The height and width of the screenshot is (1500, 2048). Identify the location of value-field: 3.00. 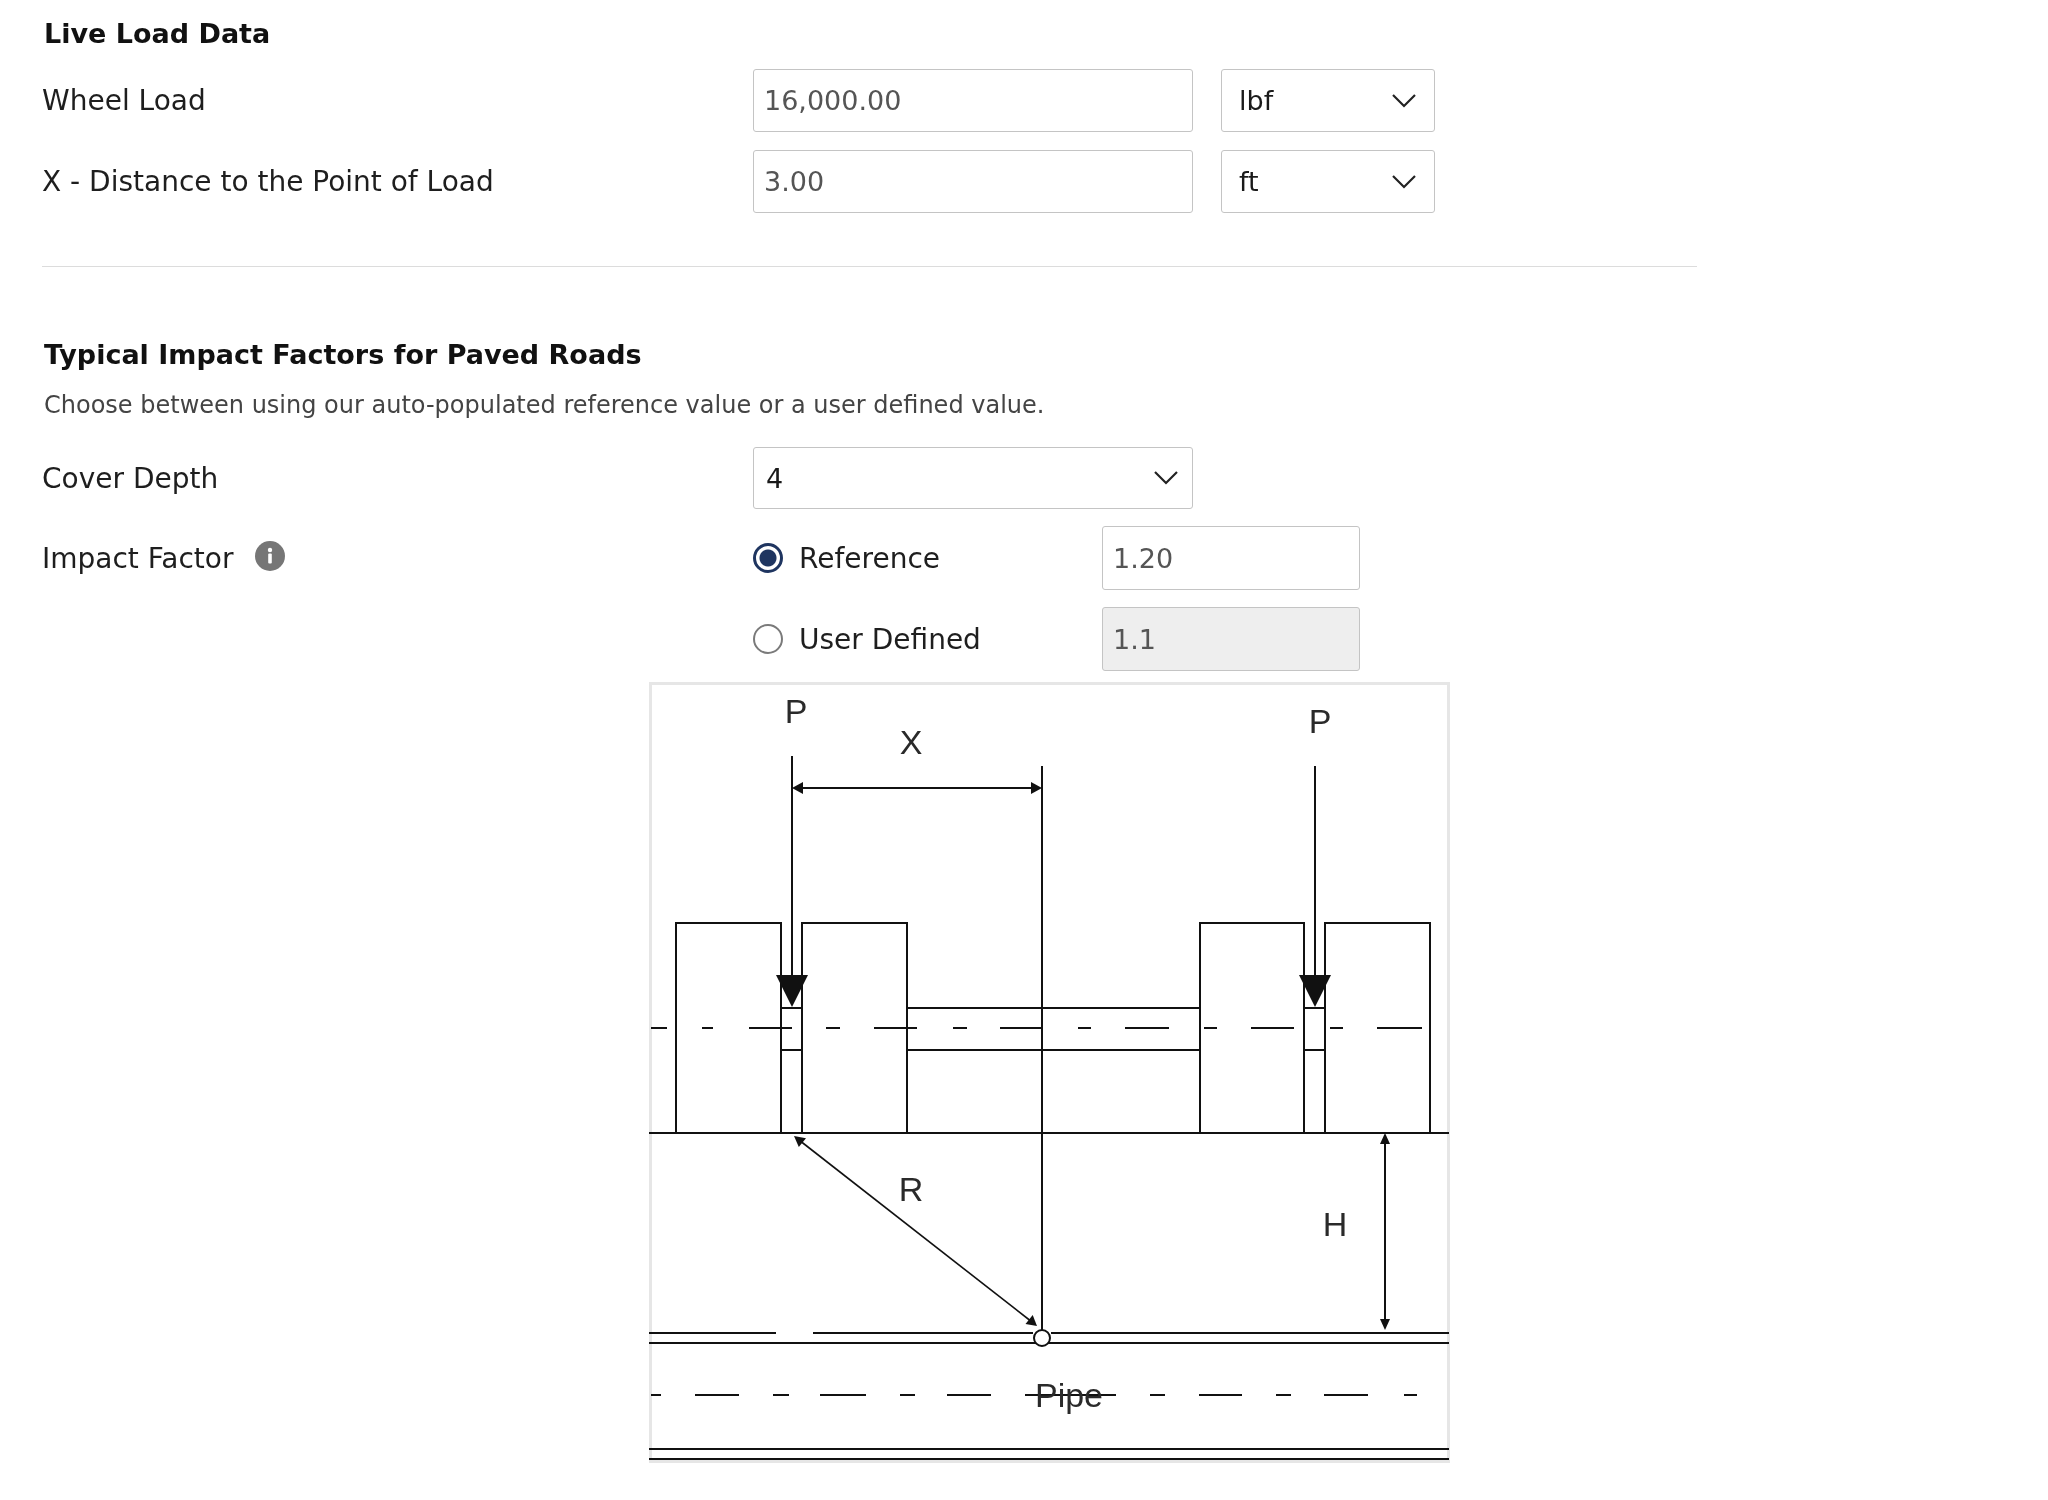
(973, 181).